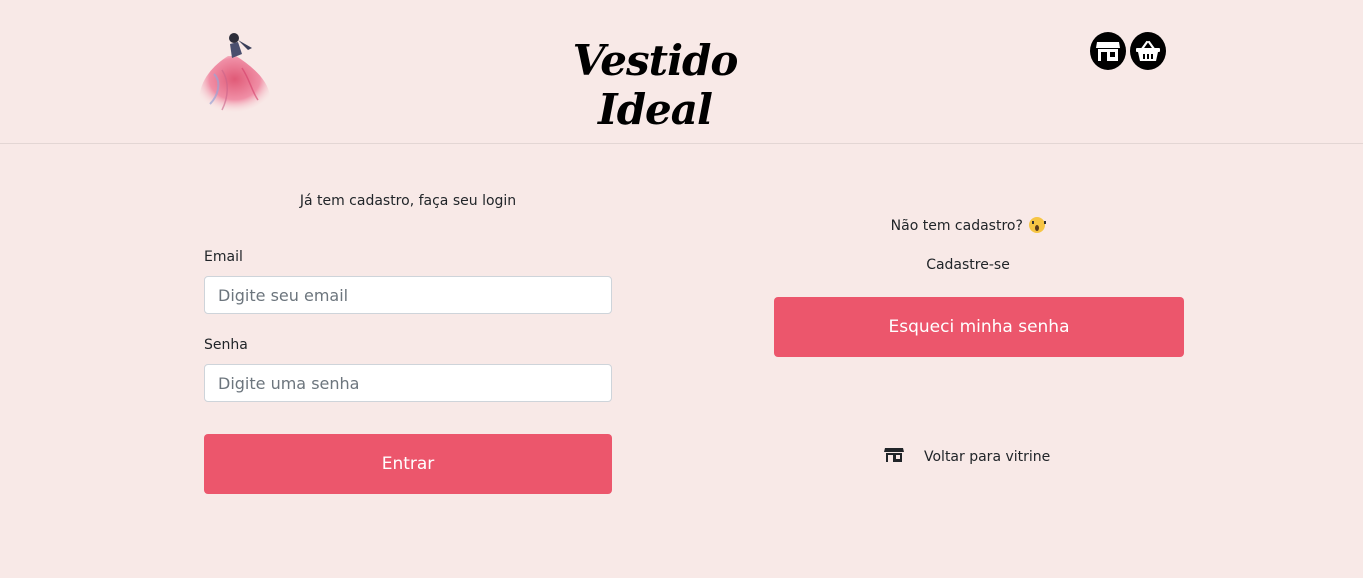 This screenshot has width=1363, height=578. Describe the element at coordinates (956, 226) in the screenshot. I see `no-account-text: Não tem cadastro?` at that location.